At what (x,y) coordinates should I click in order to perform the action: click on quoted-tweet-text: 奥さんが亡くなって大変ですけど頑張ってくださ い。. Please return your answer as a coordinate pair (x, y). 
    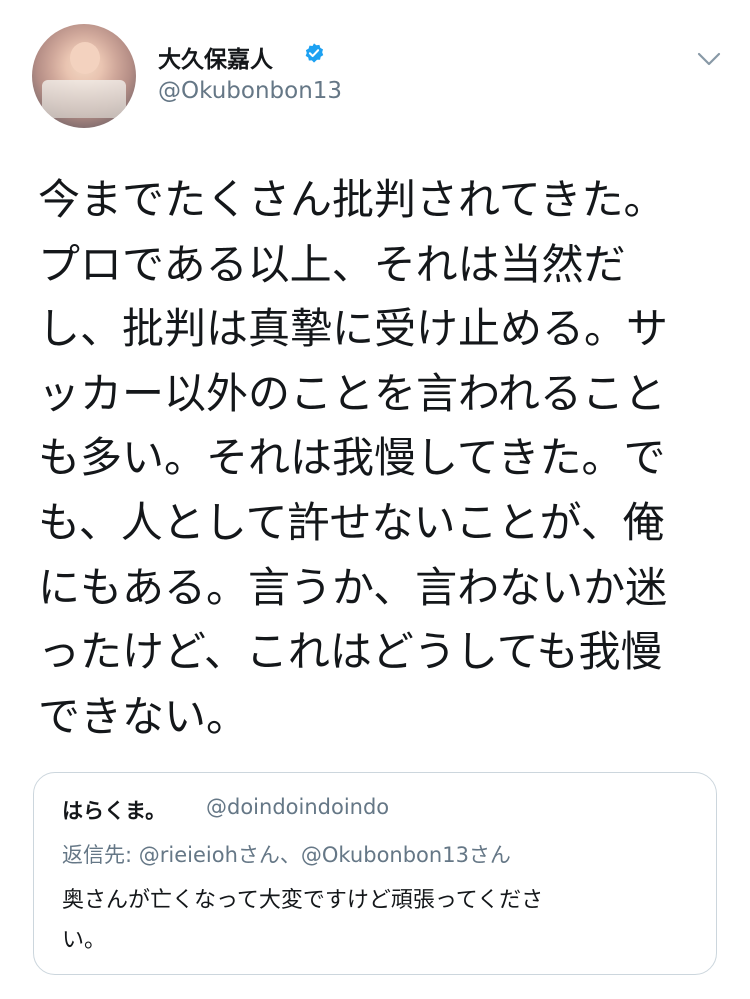
    Looking at the image, I should click on (382, 921).